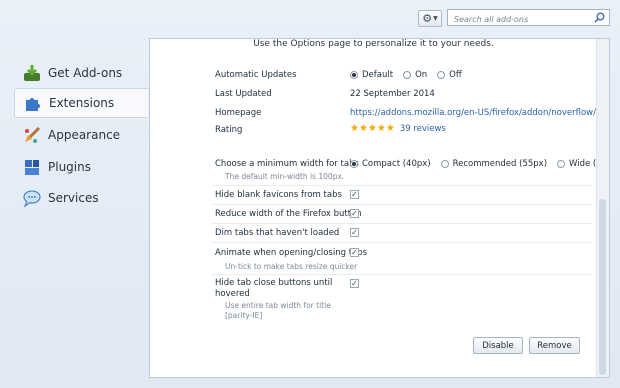  I want to click on min-width-hint: The default min-width is 100px., so click(285, 176).